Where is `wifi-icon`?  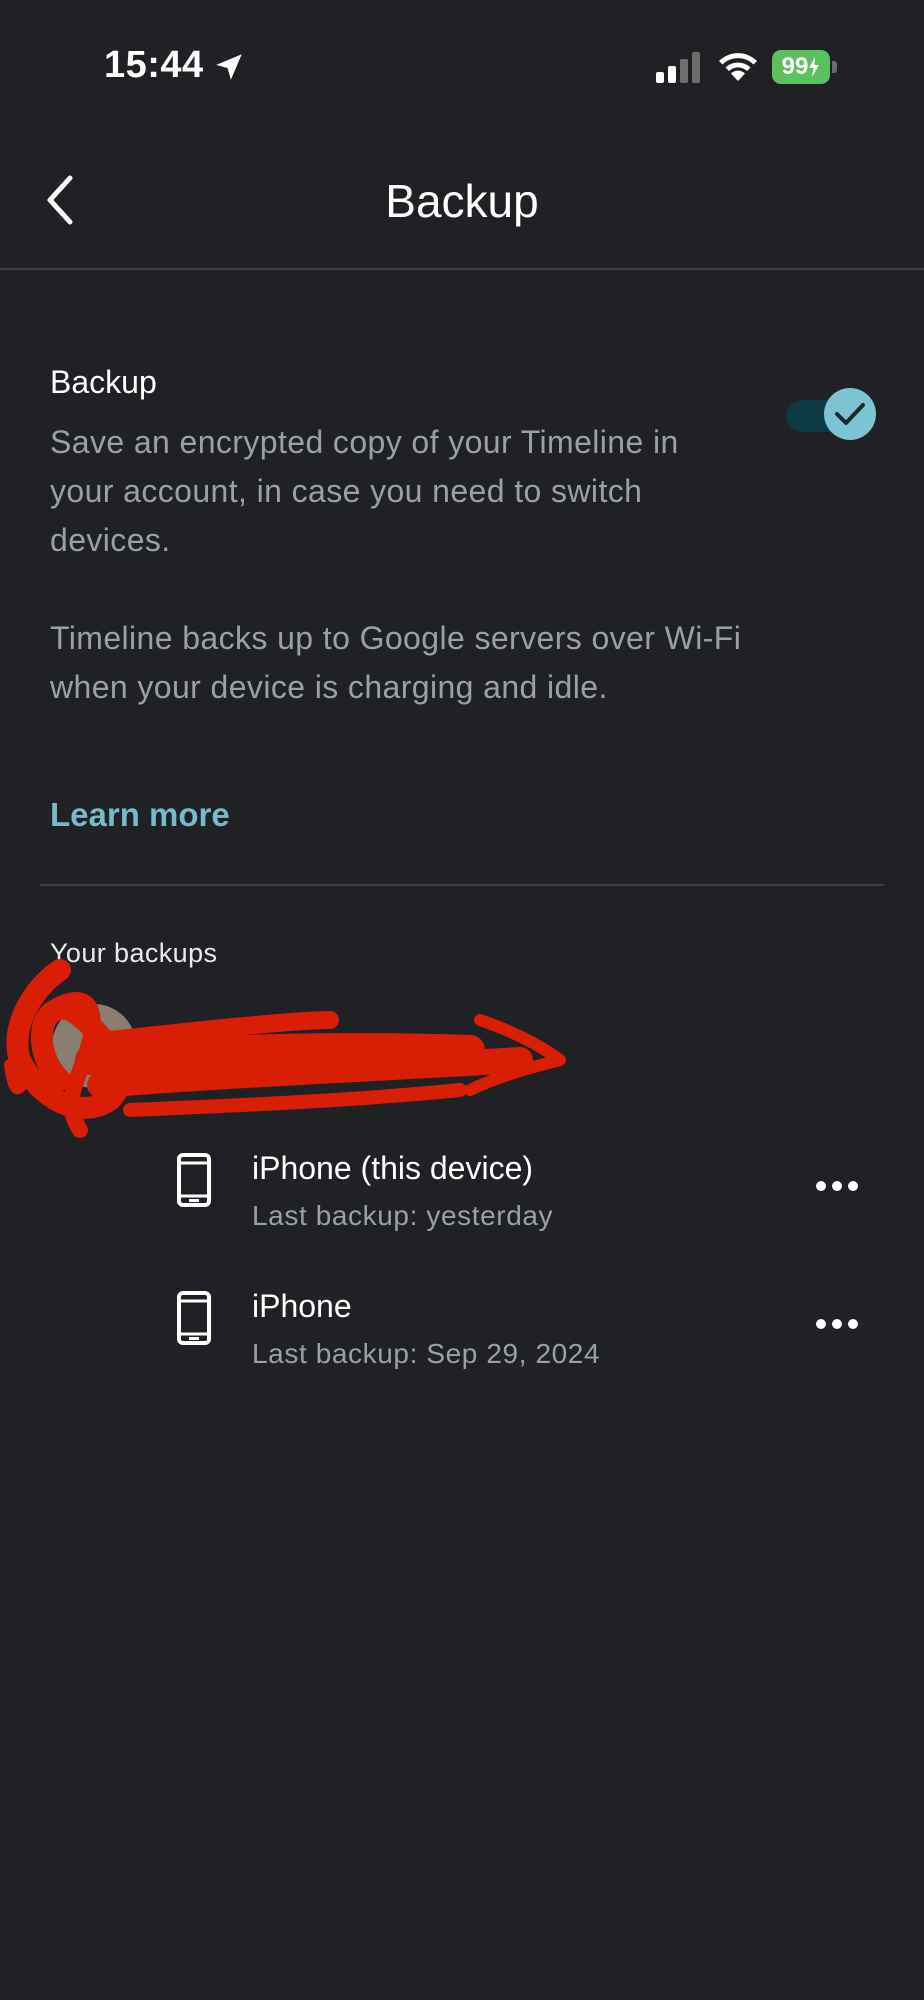
wifi-icon is located at coordinates (738, 67).